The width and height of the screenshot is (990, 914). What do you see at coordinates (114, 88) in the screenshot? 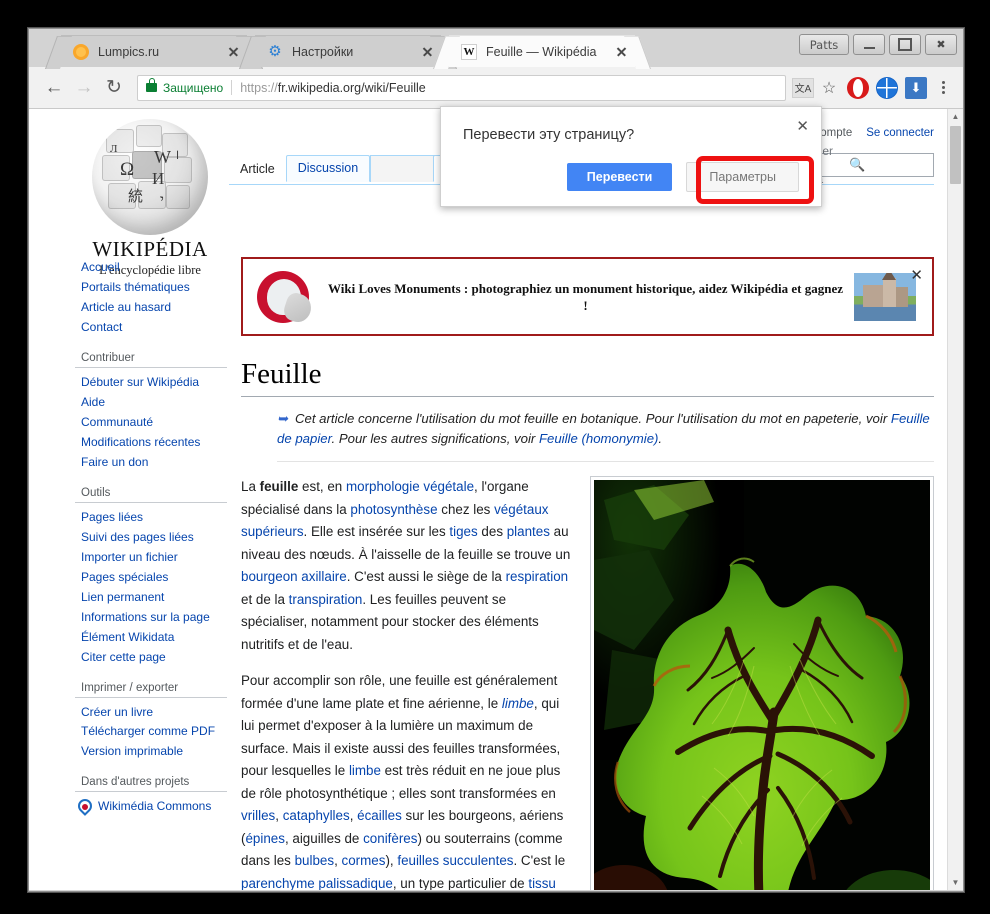
I see `reload-icon: ↻` at bounding box center [114, 88].